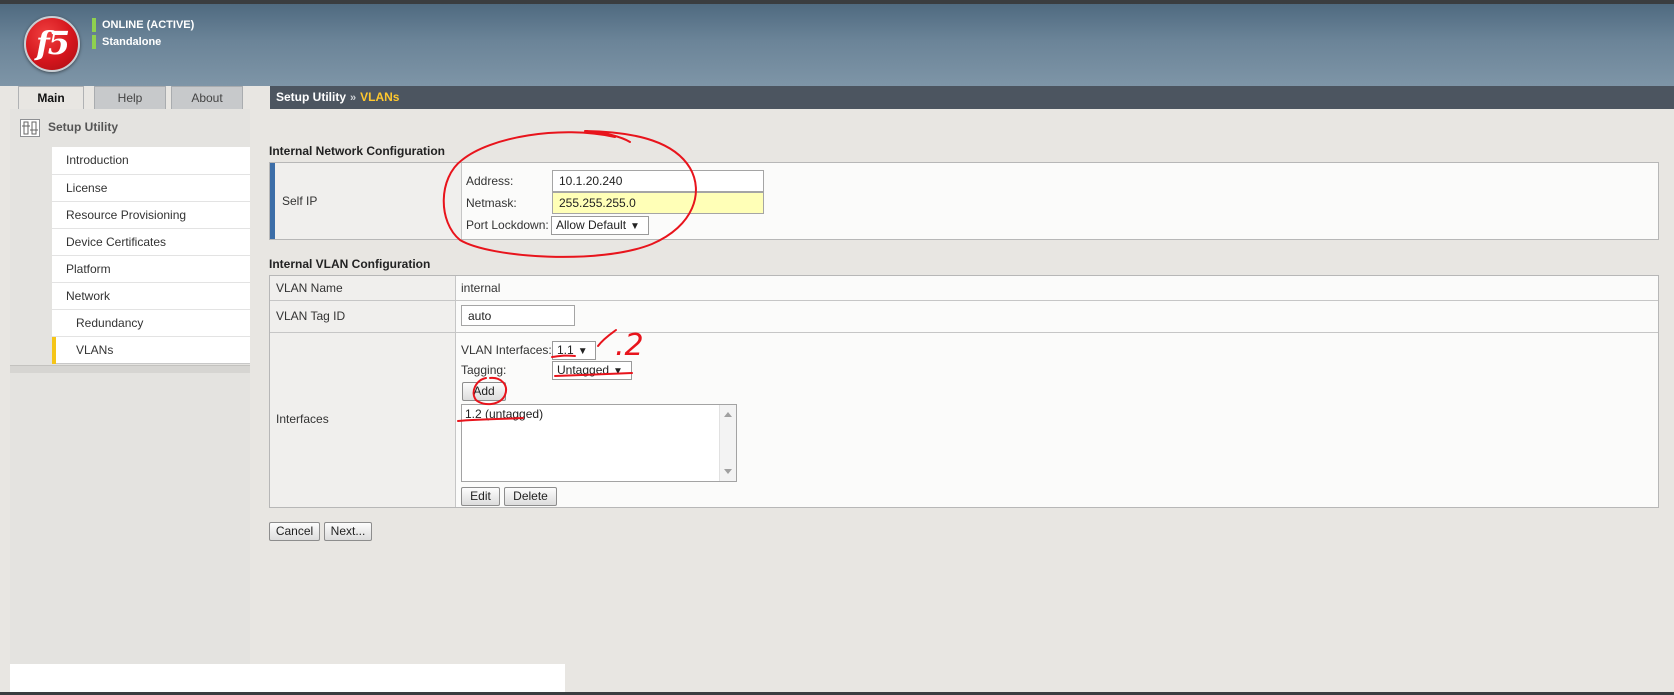  Describe the element at coordinates (300, 201) in the screenshot. I see `self-ip-label: Self IP` at that location.